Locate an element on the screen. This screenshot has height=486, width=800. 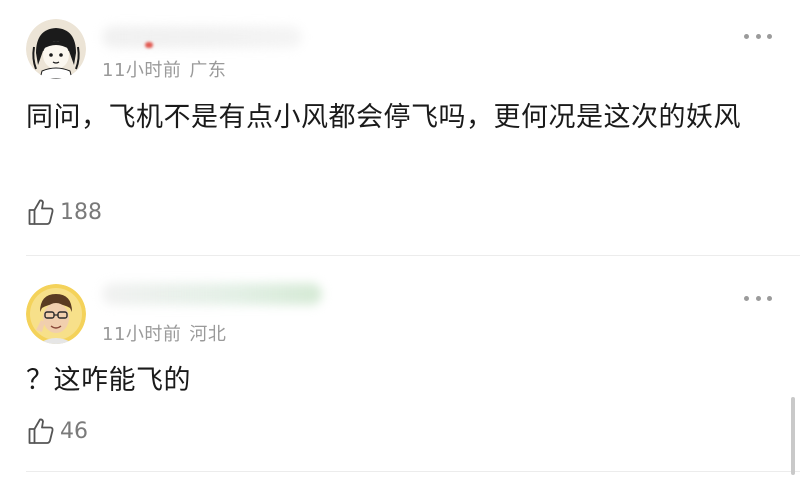
comment-text: 同问，飞机不是有点小风都会停飞吗，更何况是这次的妖风 is located at coordinates (383, 117).